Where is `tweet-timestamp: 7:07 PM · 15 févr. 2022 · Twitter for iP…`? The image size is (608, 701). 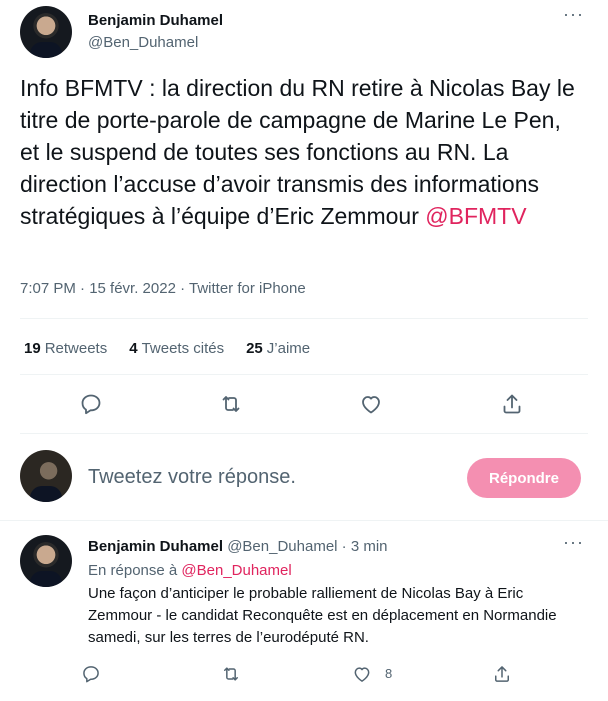 tweet-timestamp: 7:07 PM · 15 févr. 2022 · Twitter for iP… is located at coordinates (163, 288).